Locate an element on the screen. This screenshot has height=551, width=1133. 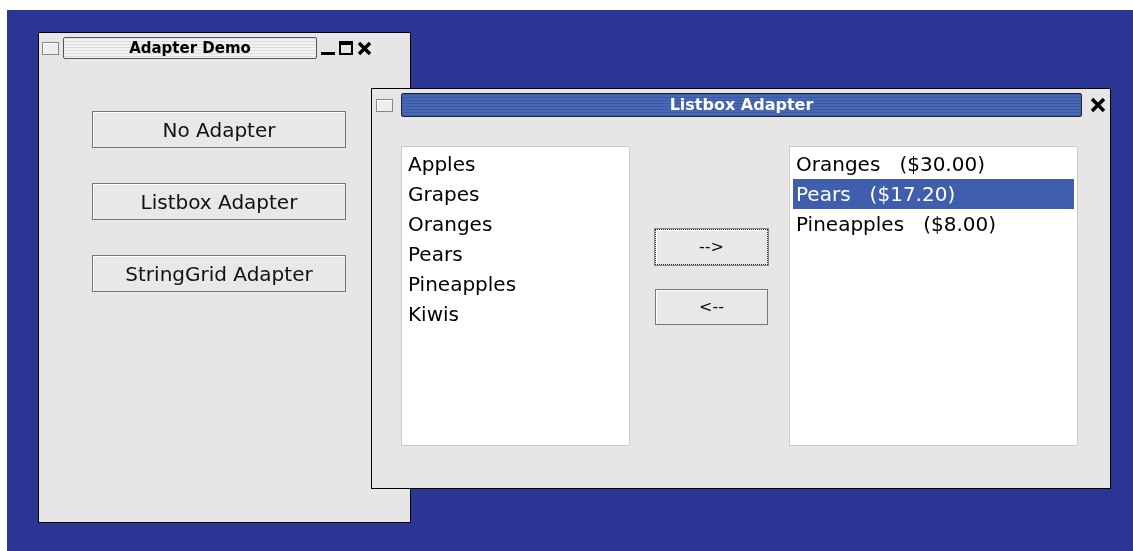
list-item: Oranges ($30.00) is located at coordinates (933, 164).